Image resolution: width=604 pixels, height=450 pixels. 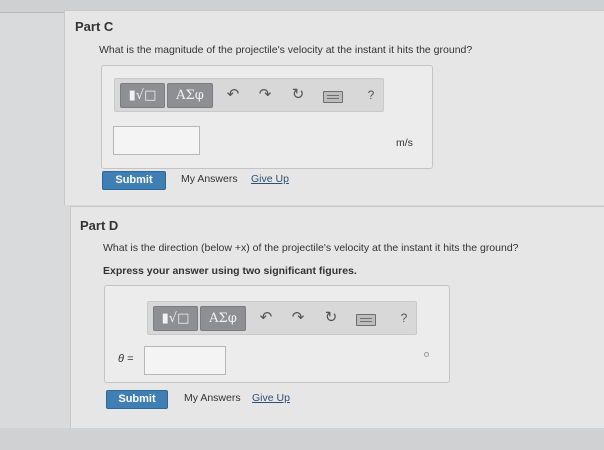 What do you see at coordinates (282, 318) in the screenshot?
I see `part-d-toolbar: ▮√□ ΑΣφ ↶ ↷ ↻ ?` at bounding box center [282, 318].